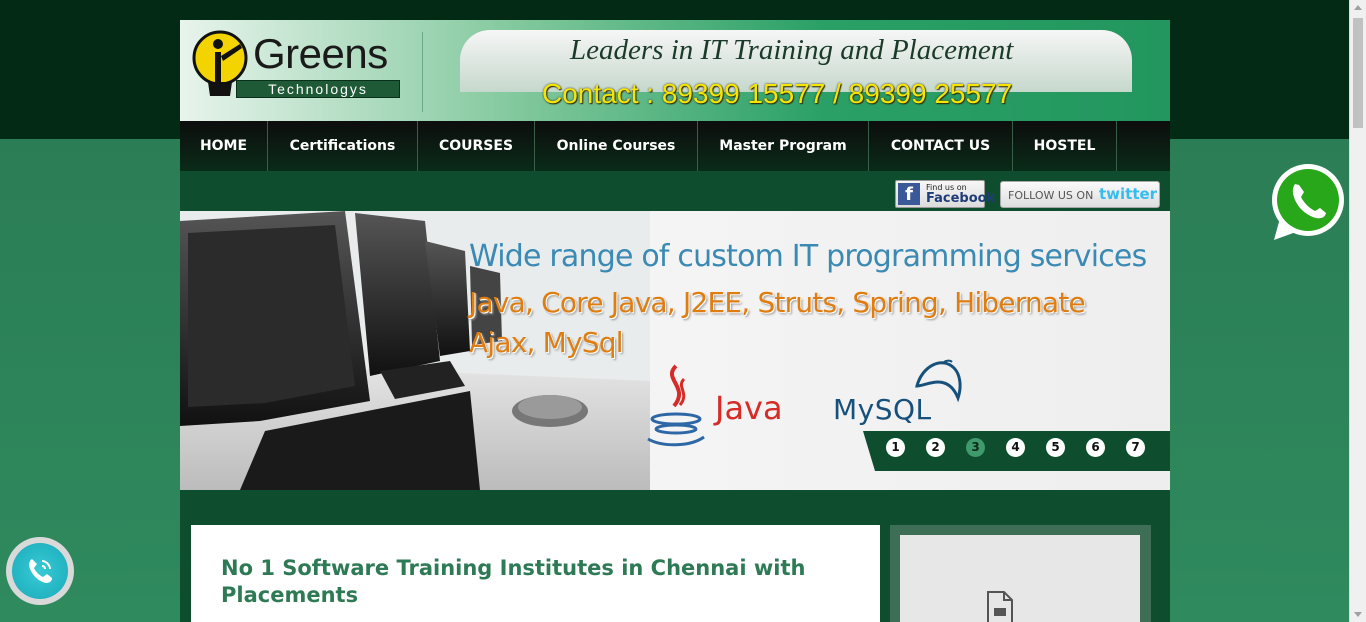  I want to click on slider-pager: 1 2 3 4 5 6 7, so click(1016, 451).